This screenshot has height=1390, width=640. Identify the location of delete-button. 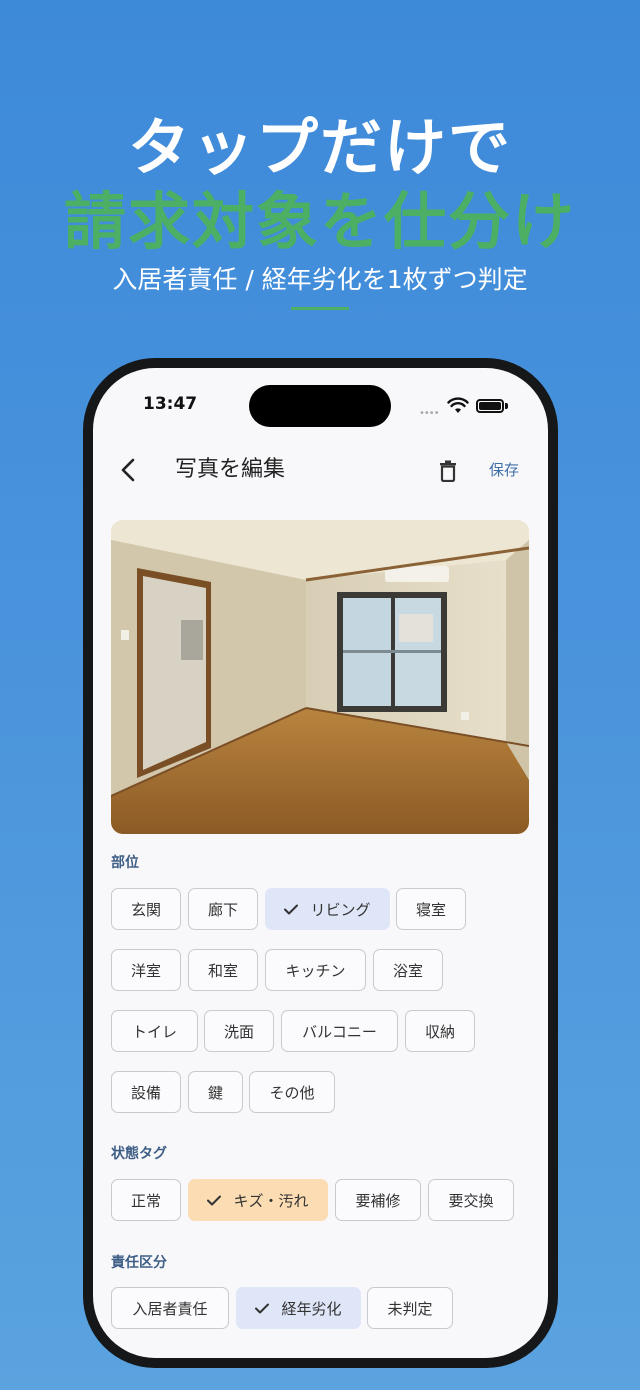
(448, 471).